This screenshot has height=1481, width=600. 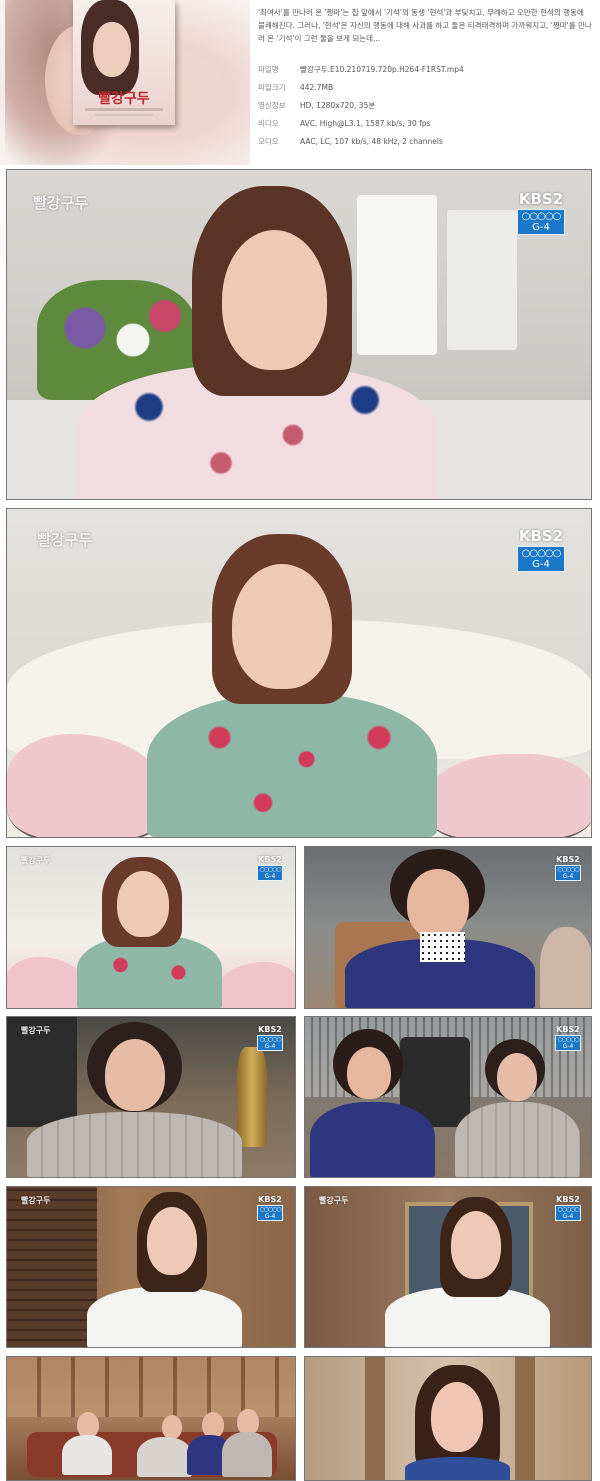 I want to click on info-label: 파일명, so click(x=268, y=69).